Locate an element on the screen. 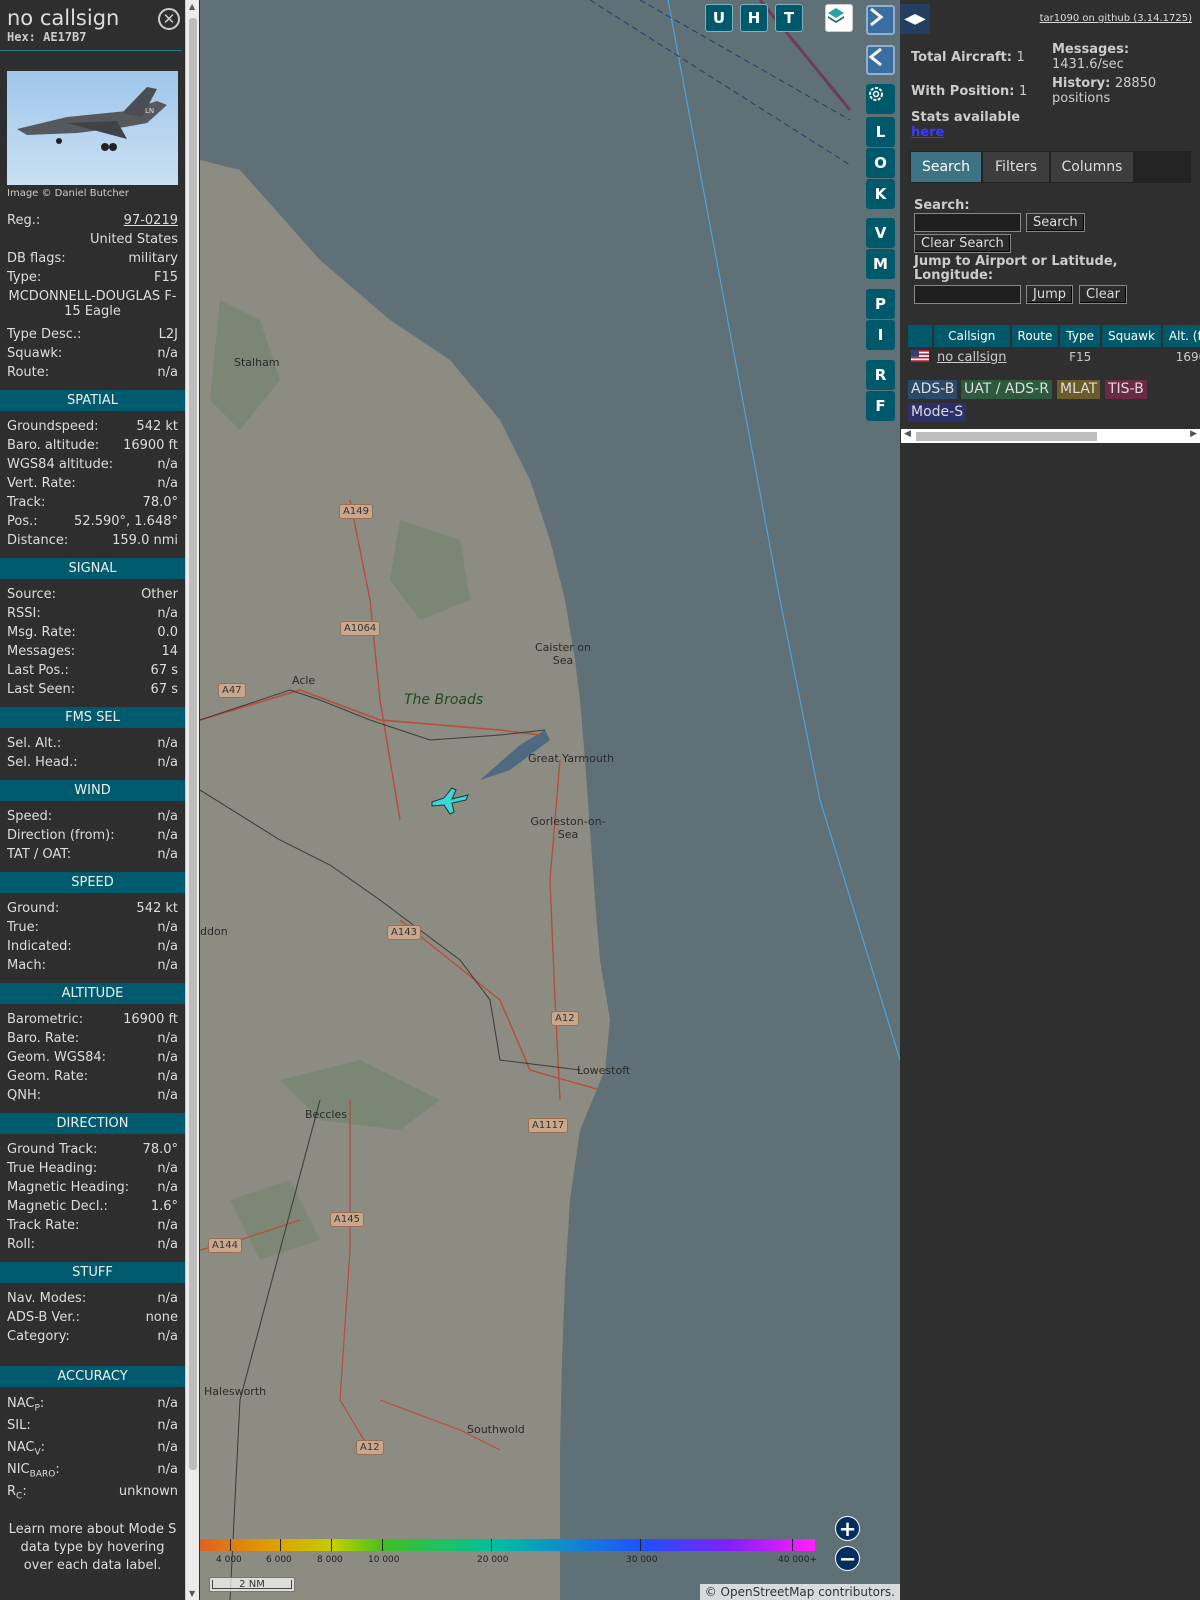 Image resolution: width=1200 pixels, height=1600 pixels. info-label: WGS84 altitude: is located at coordinates (60, 464).